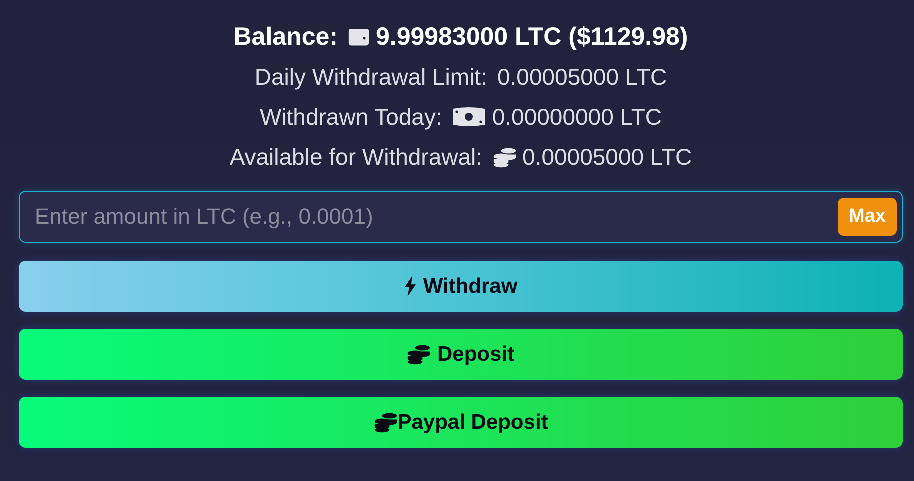 This screenshot has height=481, width=914. I want to click on stat-label: Available for Withdrawal:, so click(356, 157).